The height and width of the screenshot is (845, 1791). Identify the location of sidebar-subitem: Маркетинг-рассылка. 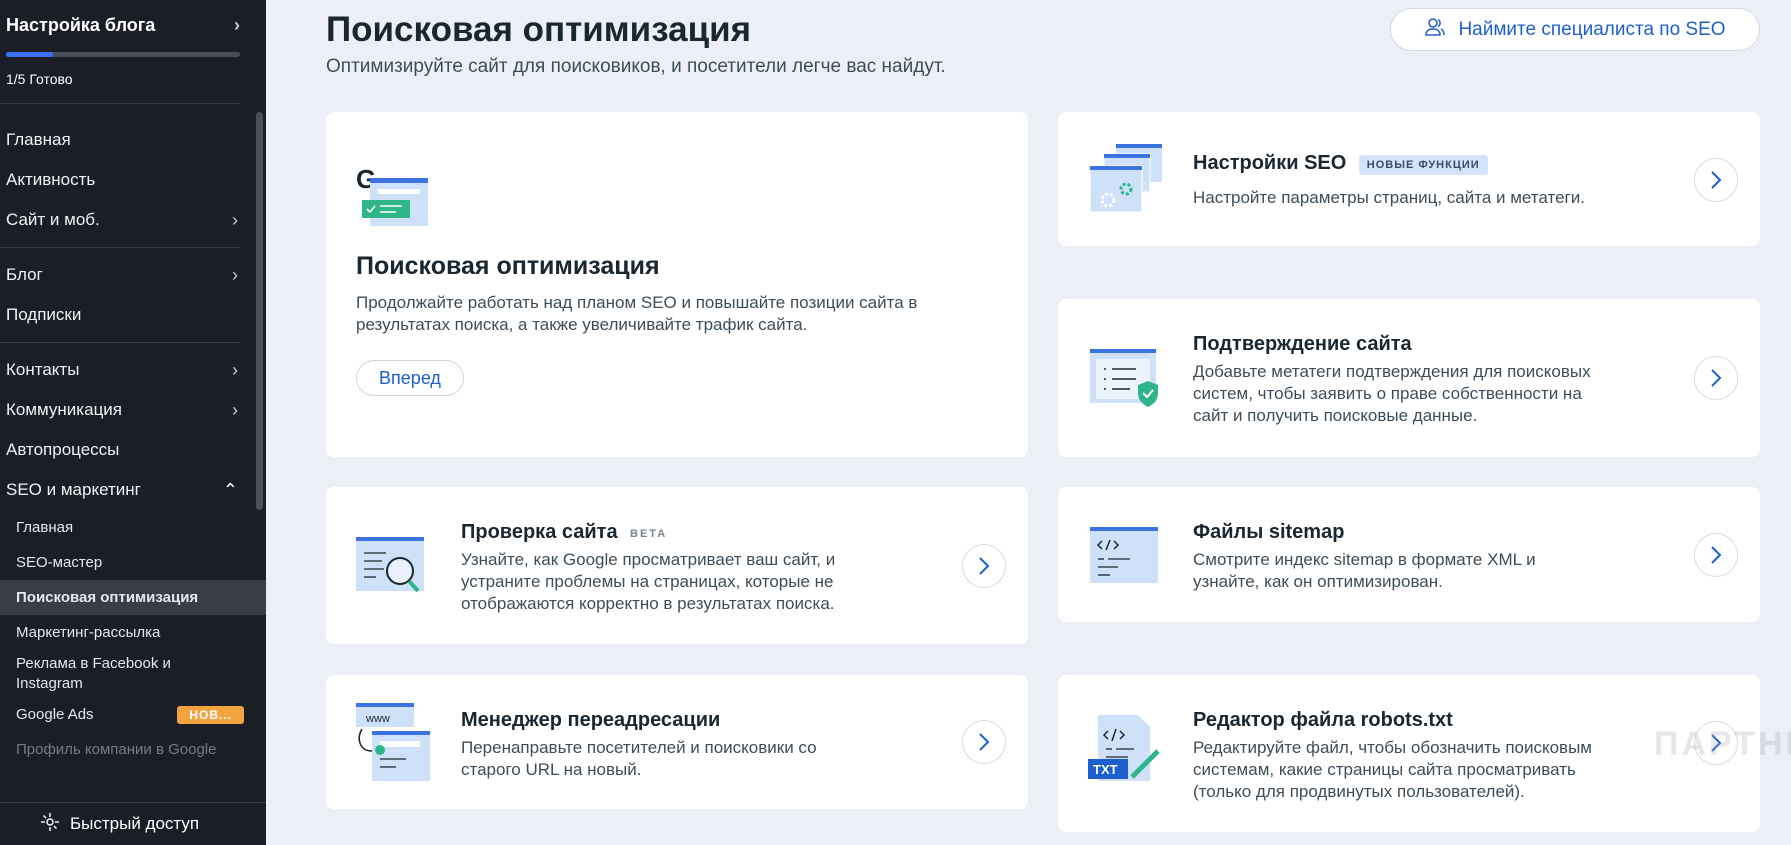
(133, 632).